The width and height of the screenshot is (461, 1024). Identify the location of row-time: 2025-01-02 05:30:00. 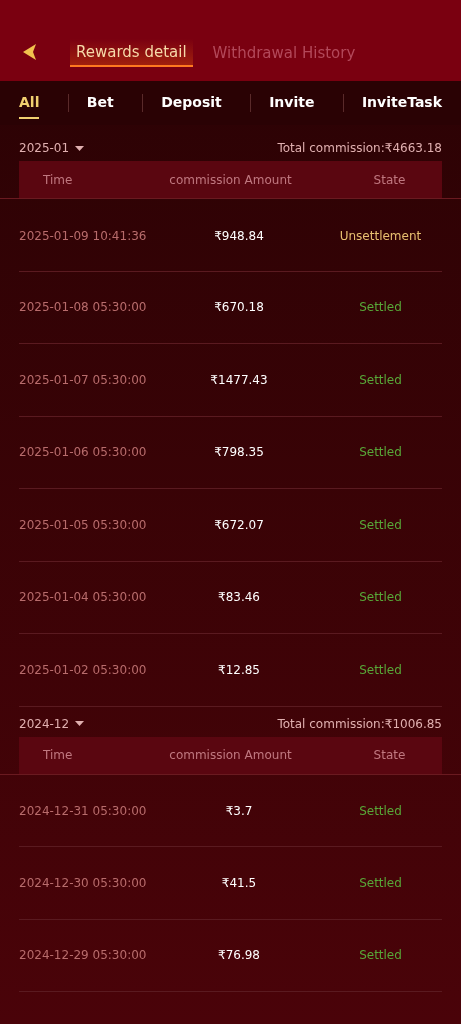
(83, 670).